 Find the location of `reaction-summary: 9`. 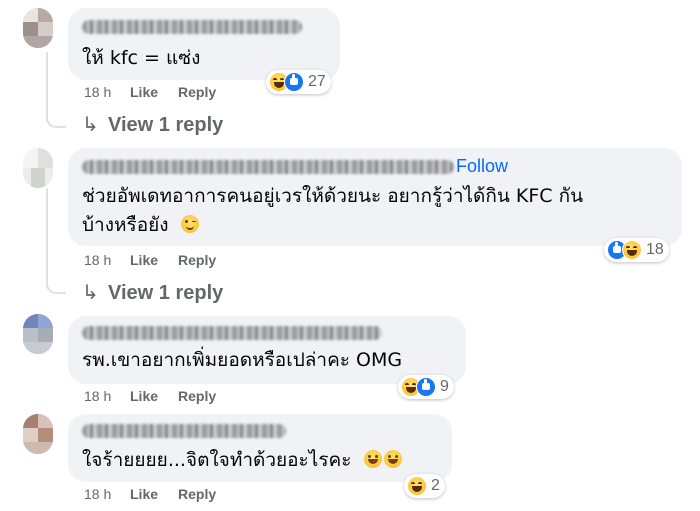

reaction-summary: 9 is located at coordinates (426, 387).